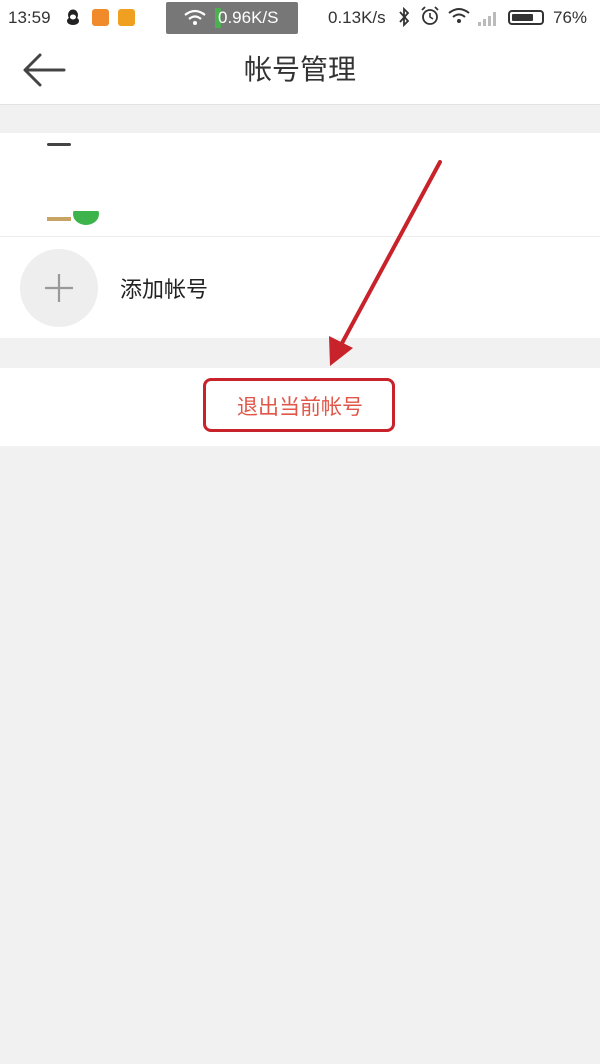  I want to click on page-title: 帐号管理, so click(299, 69).